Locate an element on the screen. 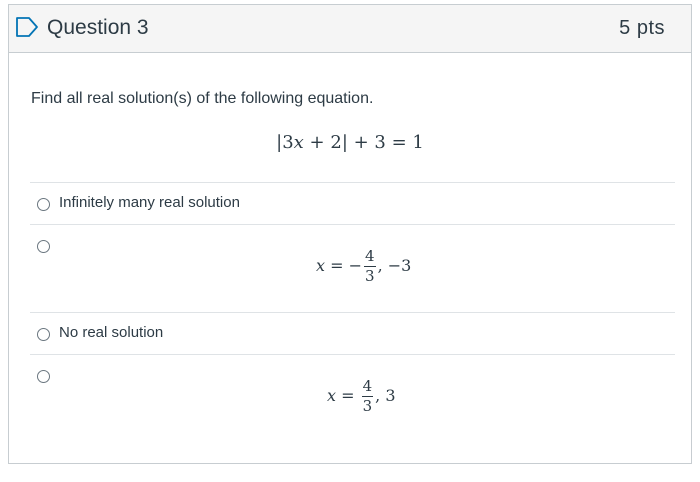 The height and width of the screenshot is (482, 700). answer-label: No real solution is located at coordinates (111, 332).